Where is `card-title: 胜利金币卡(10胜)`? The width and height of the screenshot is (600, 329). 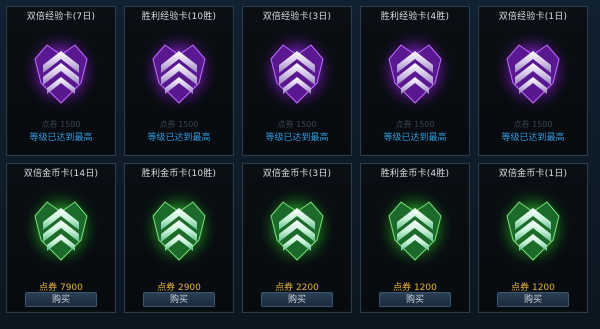 card-title: 胜利金币卡(10胜) is located at coordinates (179, 174).